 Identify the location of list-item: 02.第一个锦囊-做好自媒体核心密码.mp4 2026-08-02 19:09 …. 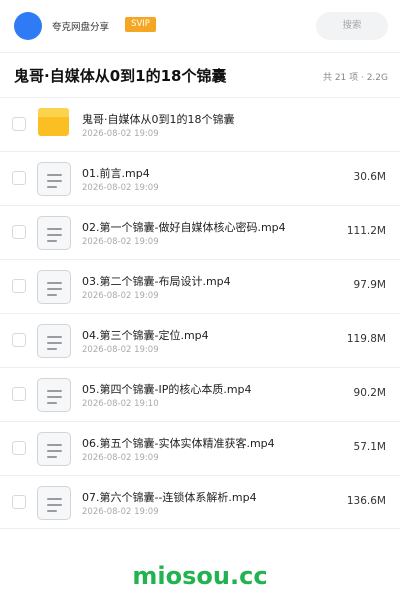
(200, 232).